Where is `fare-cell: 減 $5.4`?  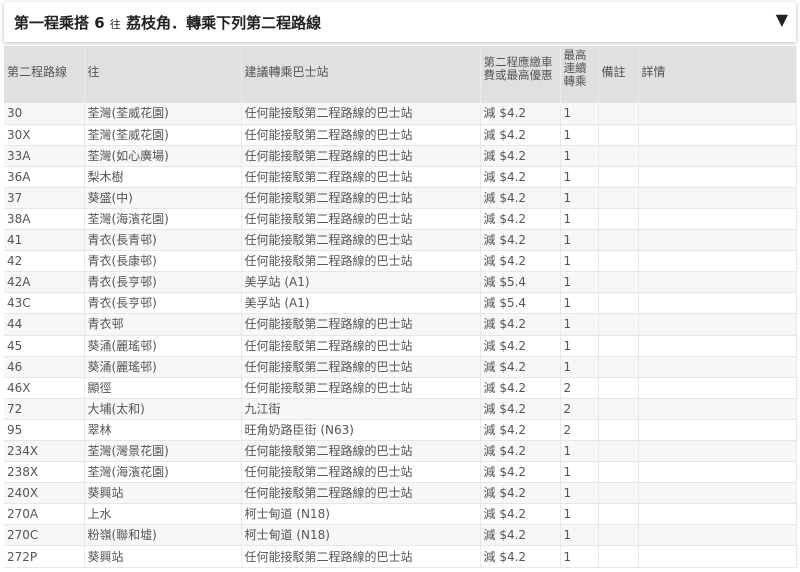 fare-cell: 減 $5.4 is located at coordinates (520, 303).